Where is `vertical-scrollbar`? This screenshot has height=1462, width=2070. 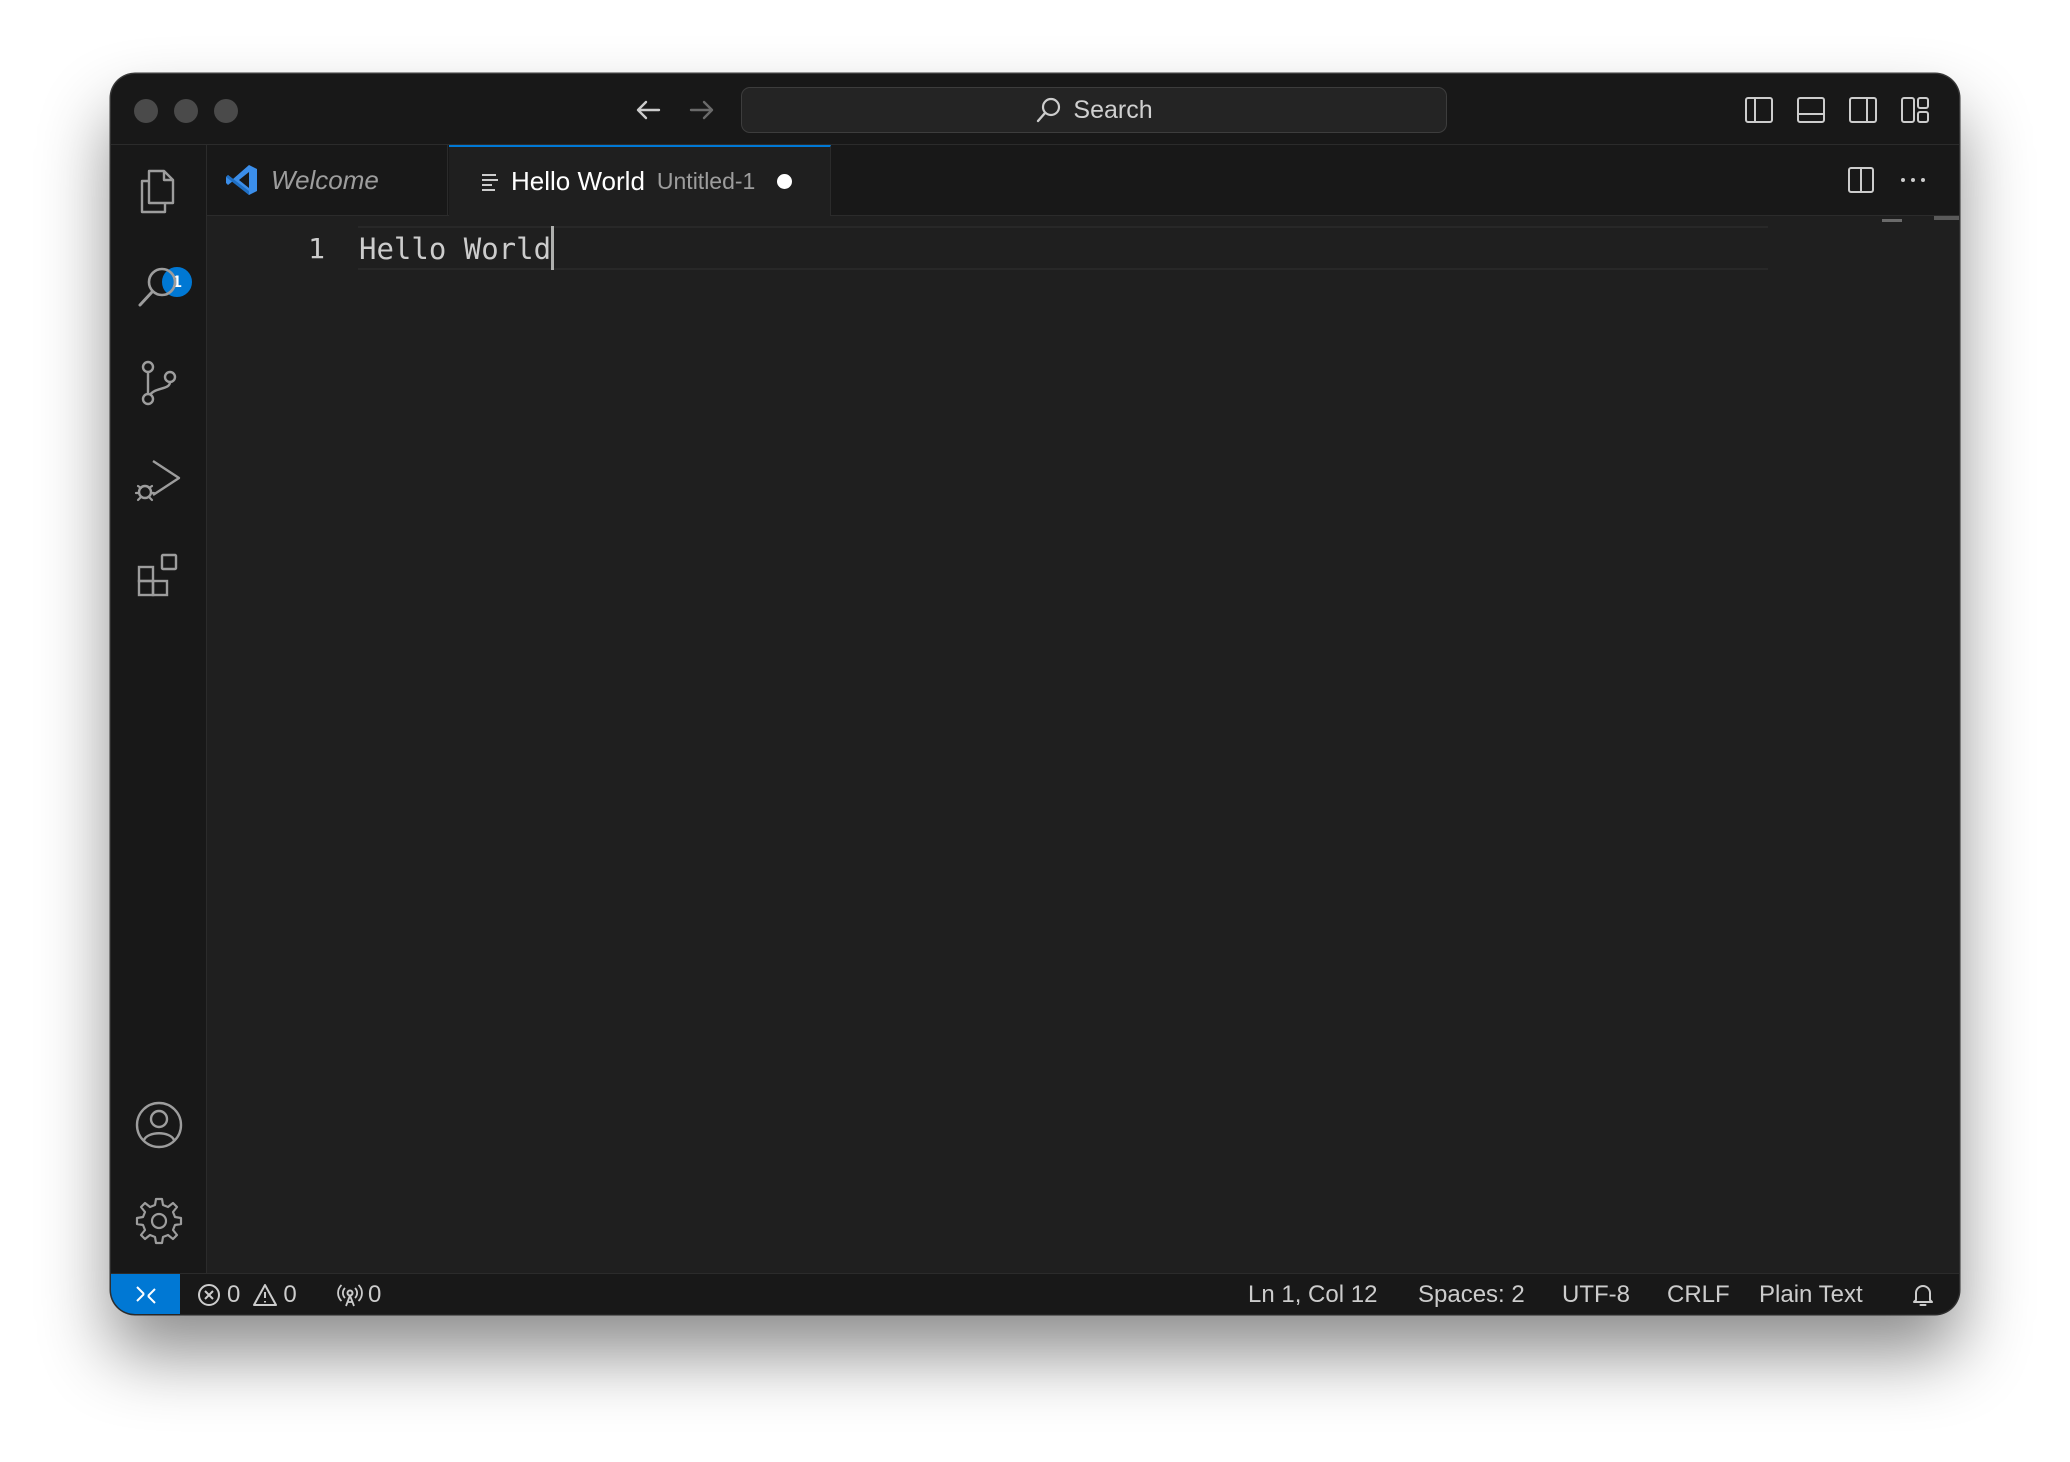 vertical-scrollbar is located at coordinates (1946, 218).